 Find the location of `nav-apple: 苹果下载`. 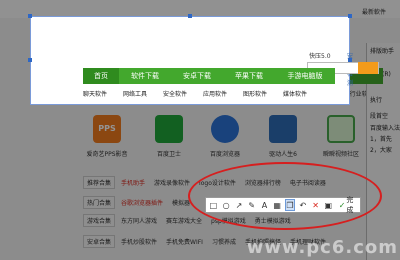

nav-apple: 苹果下载 is located at coordinates (249, 76).